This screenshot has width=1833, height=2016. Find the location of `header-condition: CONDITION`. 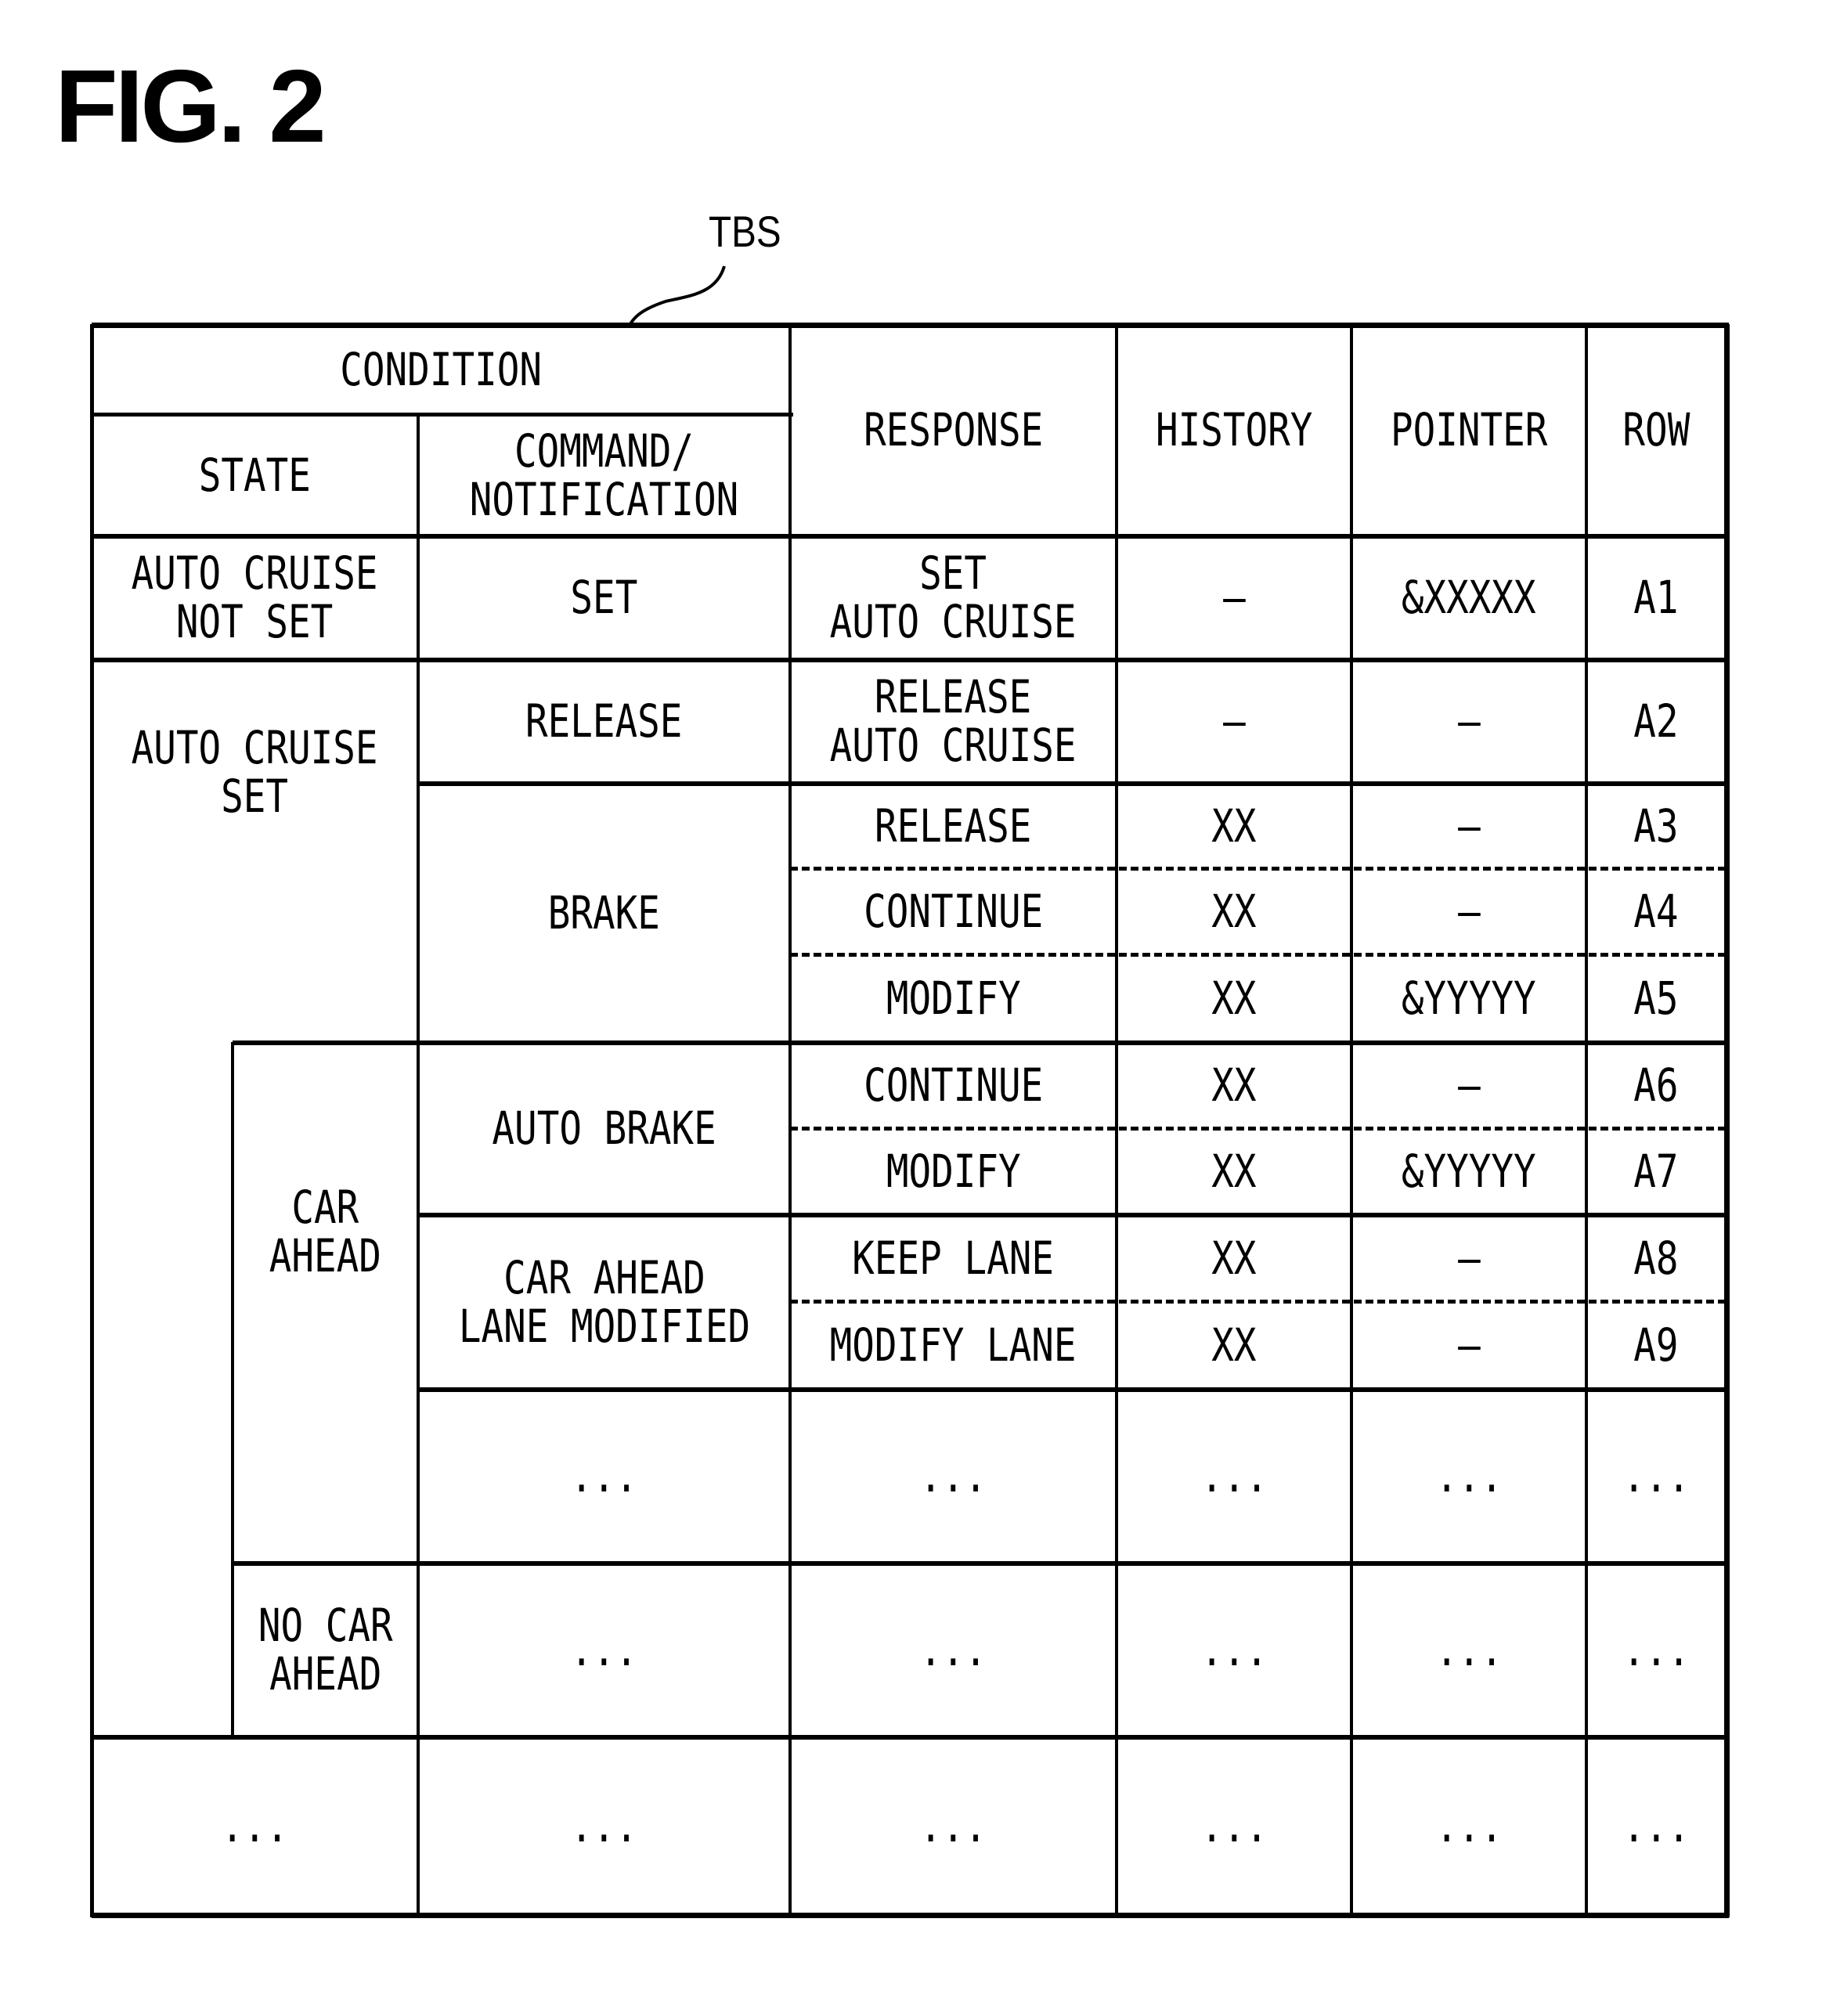

header-condition: CONDITION is located at coordinates (441, 369).